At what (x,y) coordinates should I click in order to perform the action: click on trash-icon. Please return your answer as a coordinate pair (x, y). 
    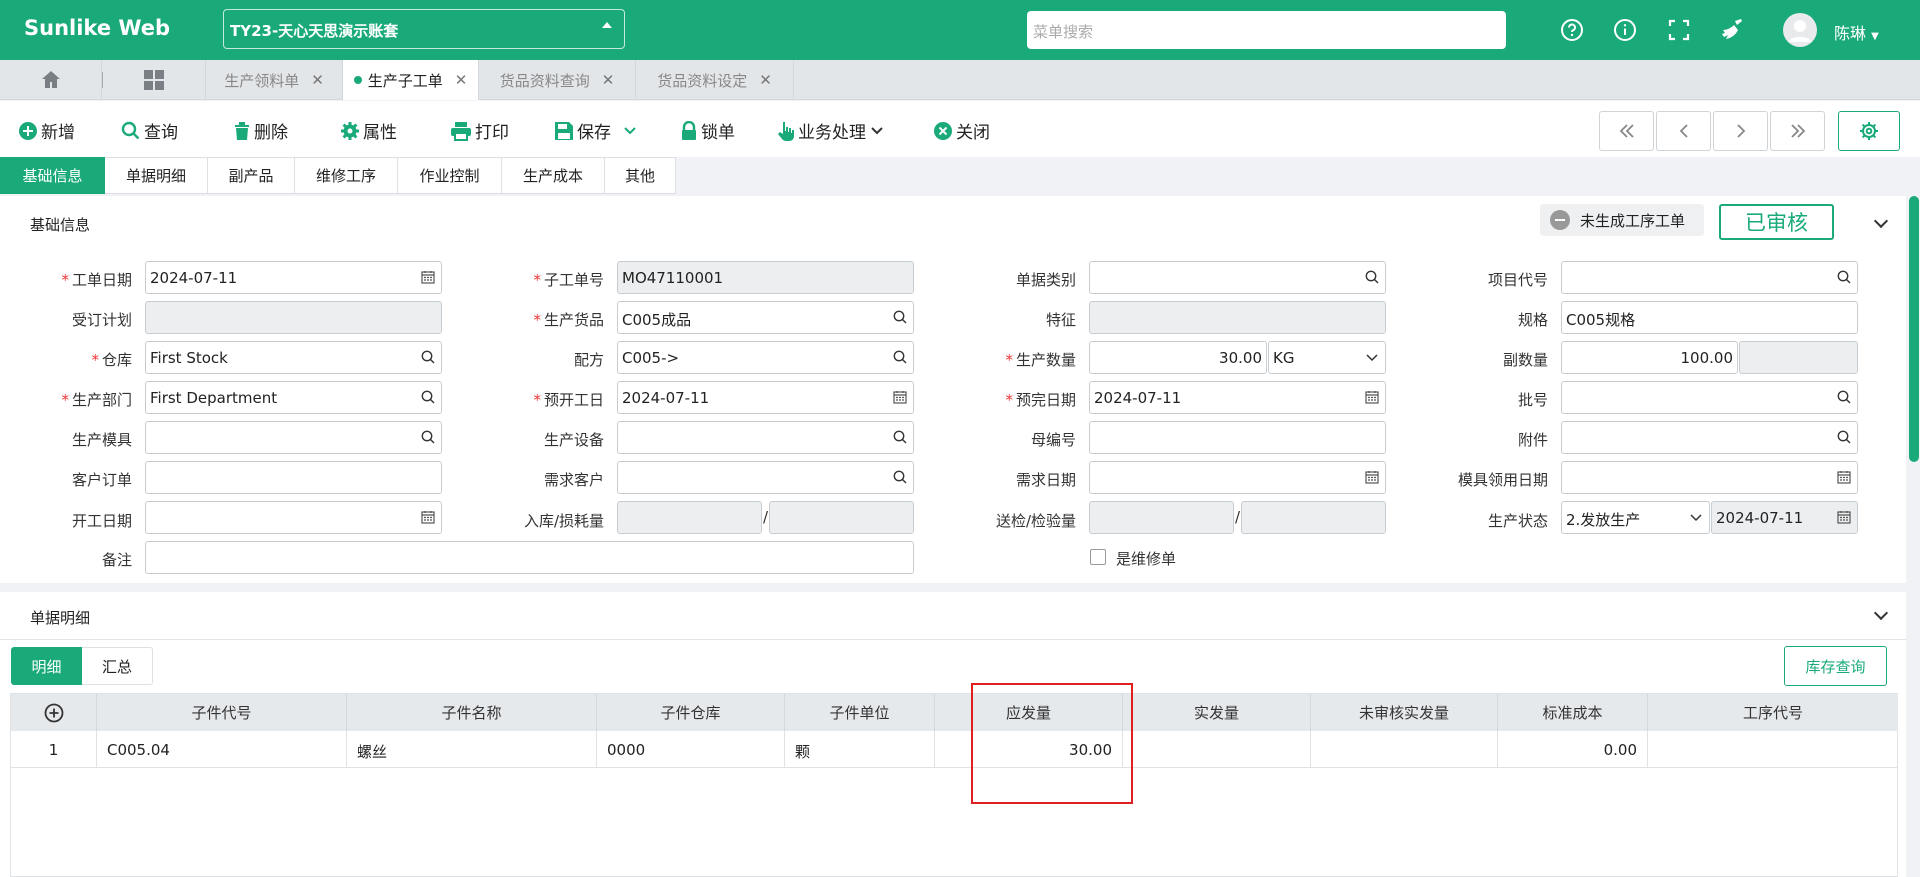
    Looking at the image, I should click on (242, 130).